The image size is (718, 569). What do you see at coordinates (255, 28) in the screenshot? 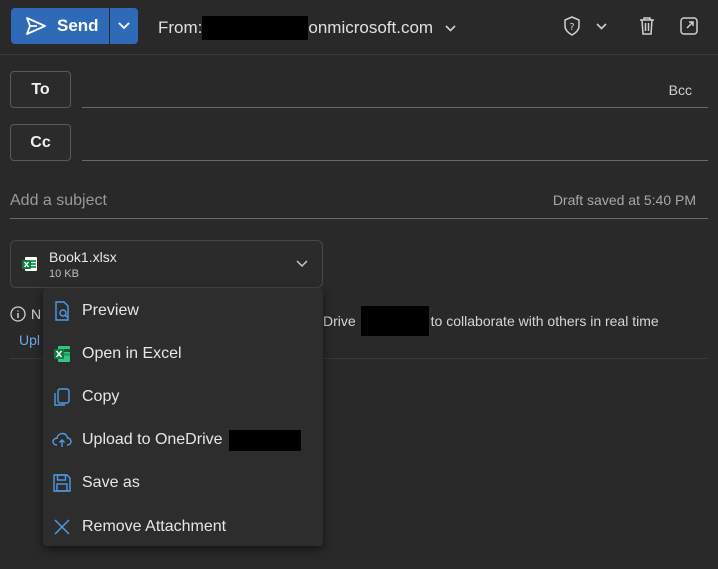
I see `redacted-account` at bounding box center [255, 28].